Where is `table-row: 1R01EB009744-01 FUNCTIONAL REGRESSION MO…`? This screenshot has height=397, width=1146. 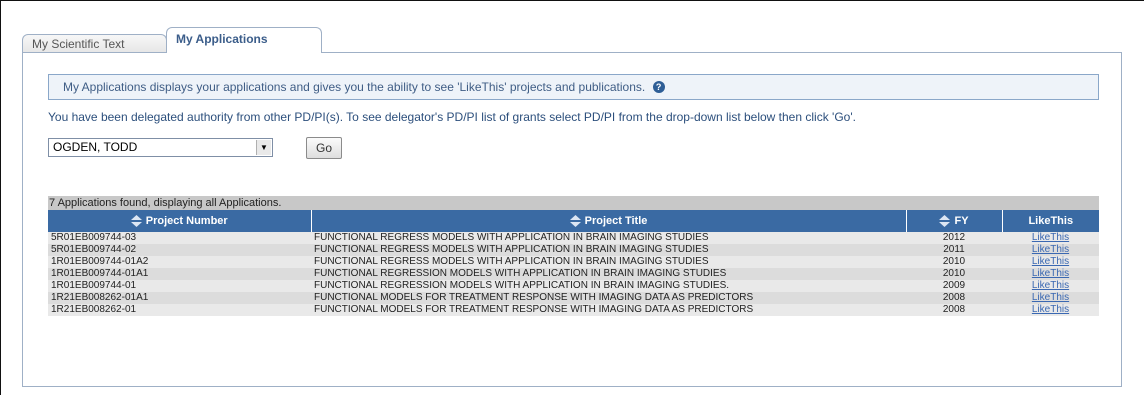
table-row: 1R01EB009744-01 FUNCTIONAL REGRESSION MO… is located at coordinates (573, 286).